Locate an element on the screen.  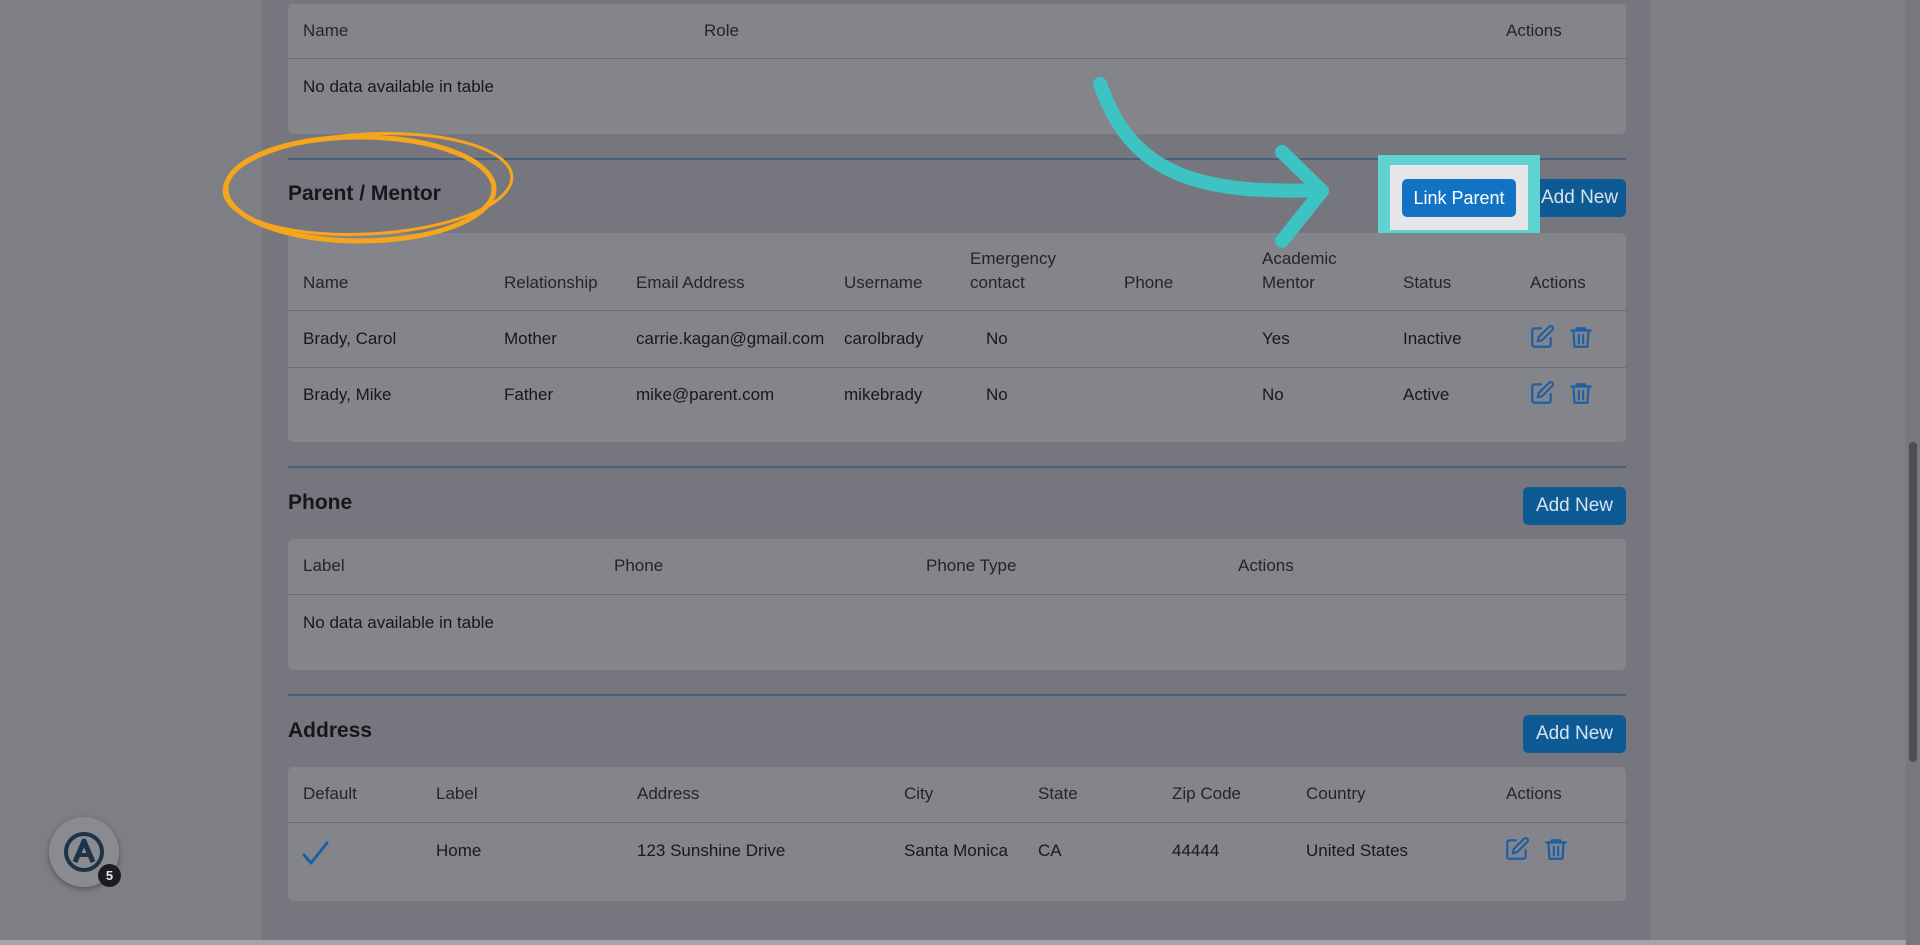
checkmark-icon is located at coordinates (315, 853).